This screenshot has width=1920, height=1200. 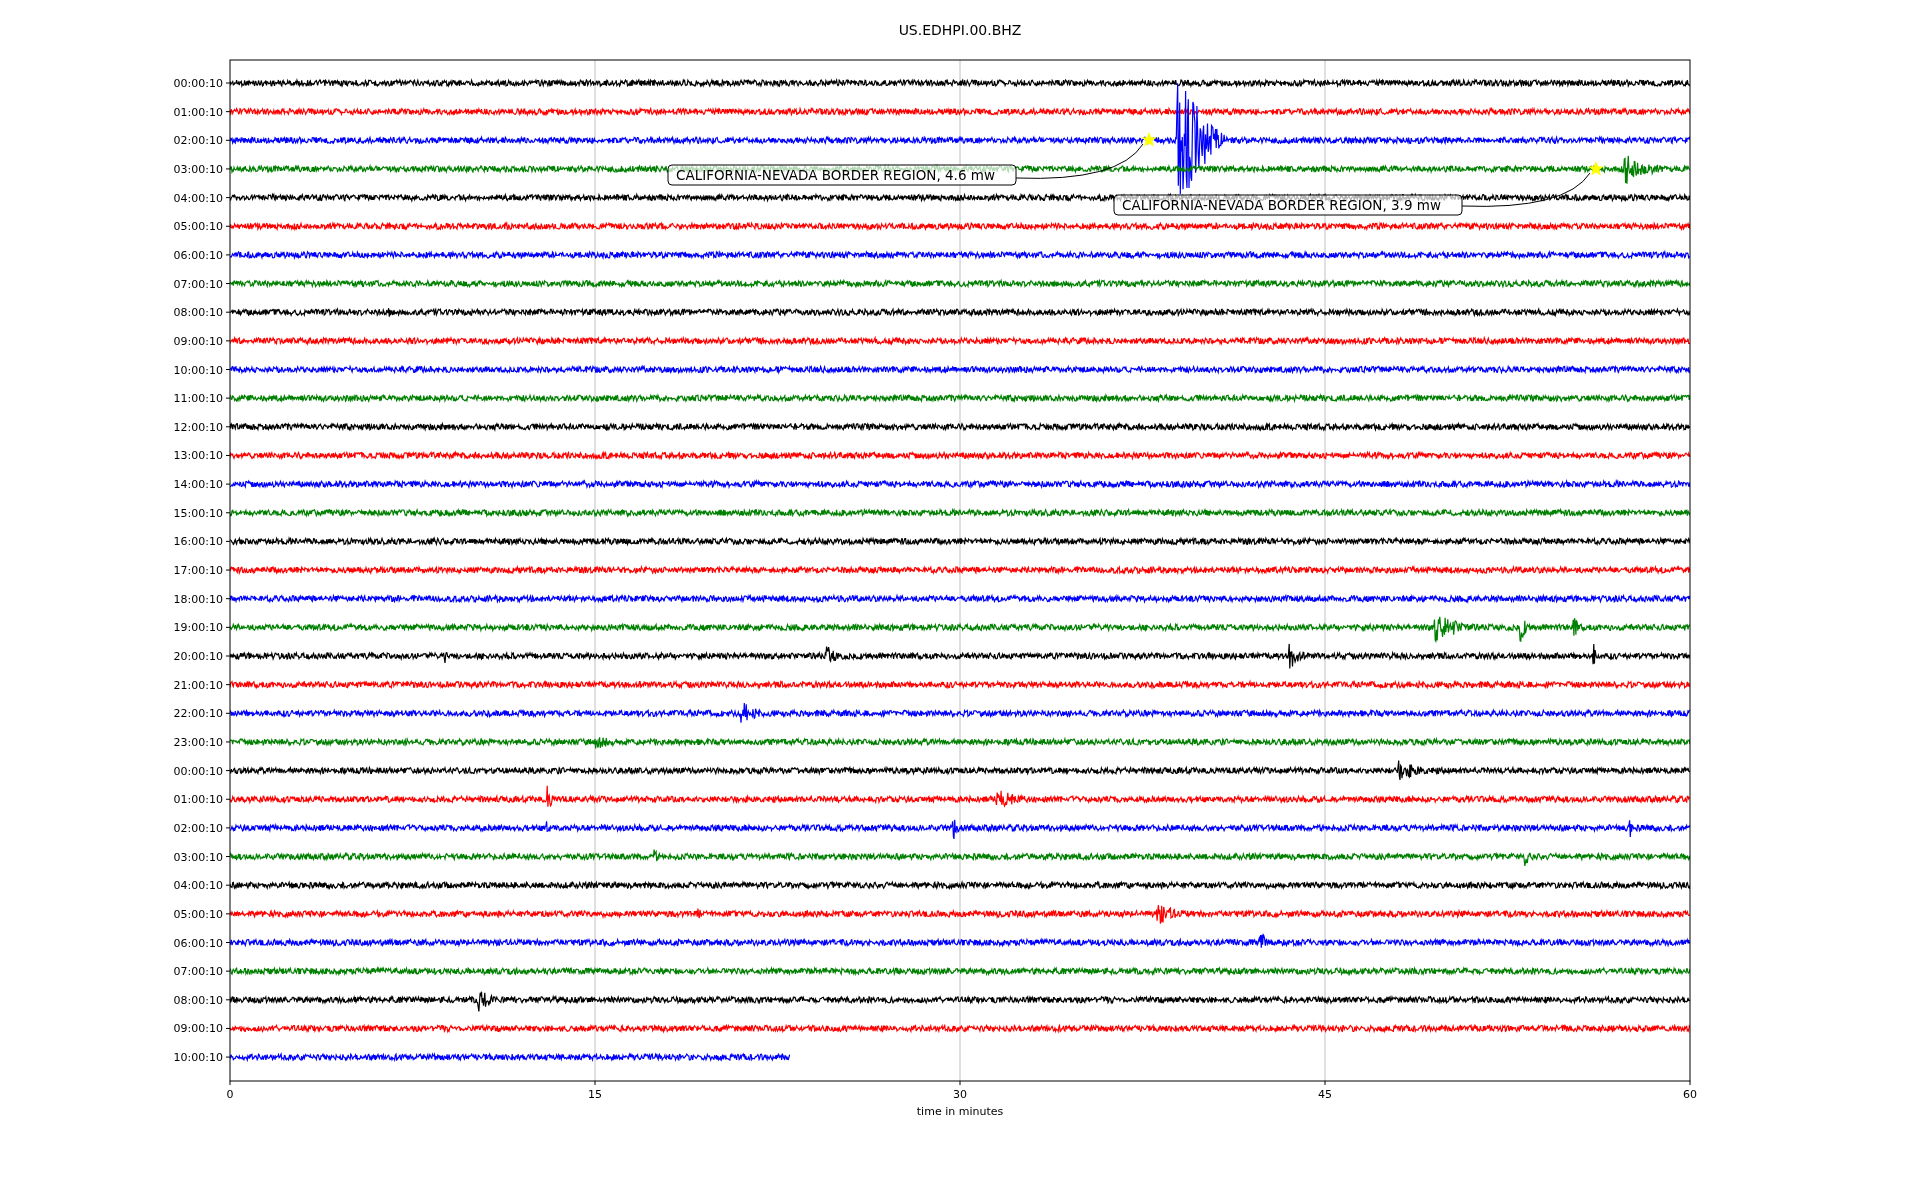 I want to click on y-tick-label: 20:00:10, so click(x=198, y=656).